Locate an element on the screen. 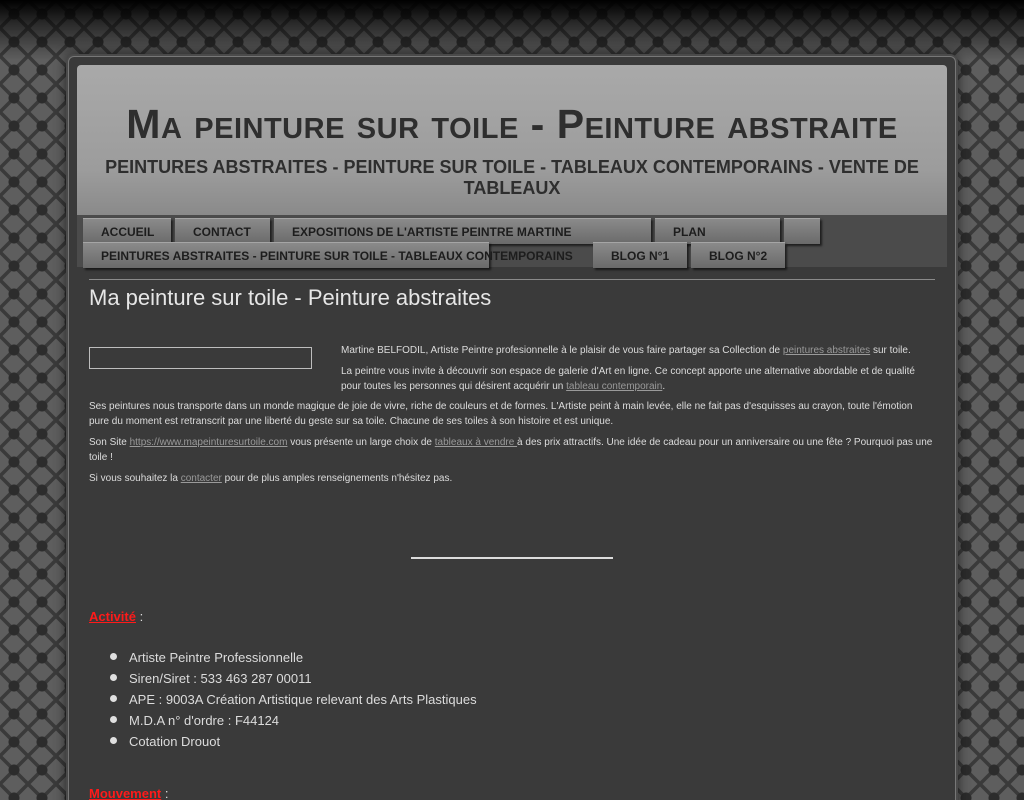 The width and height of the screenshot is (1024, 800). text: sur toile. is located at coordinates (890, 350).